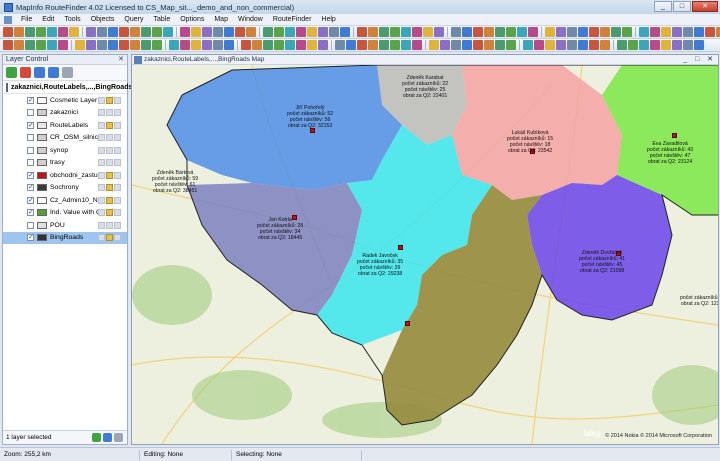  What do you see at coordinates (65, 213) in the screenshot?
I see `layer-row: Ind. Value with OZ` at bounding box center [65, 213].